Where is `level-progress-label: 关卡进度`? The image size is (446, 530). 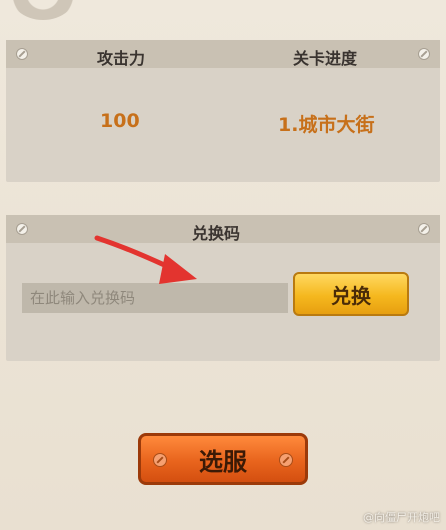
level-progress-label: 关卡进度 is located at coordinates (325, 58).